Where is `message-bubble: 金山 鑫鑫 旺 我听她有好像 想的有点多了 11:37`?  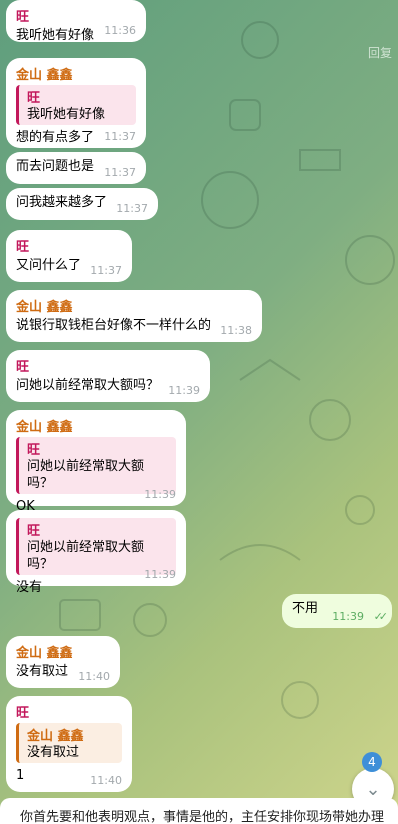
message-bubble: 金山 鑫鑫 旺 我听她有好像 想的有点多了 11:37 is located at coordinates (76, 103).